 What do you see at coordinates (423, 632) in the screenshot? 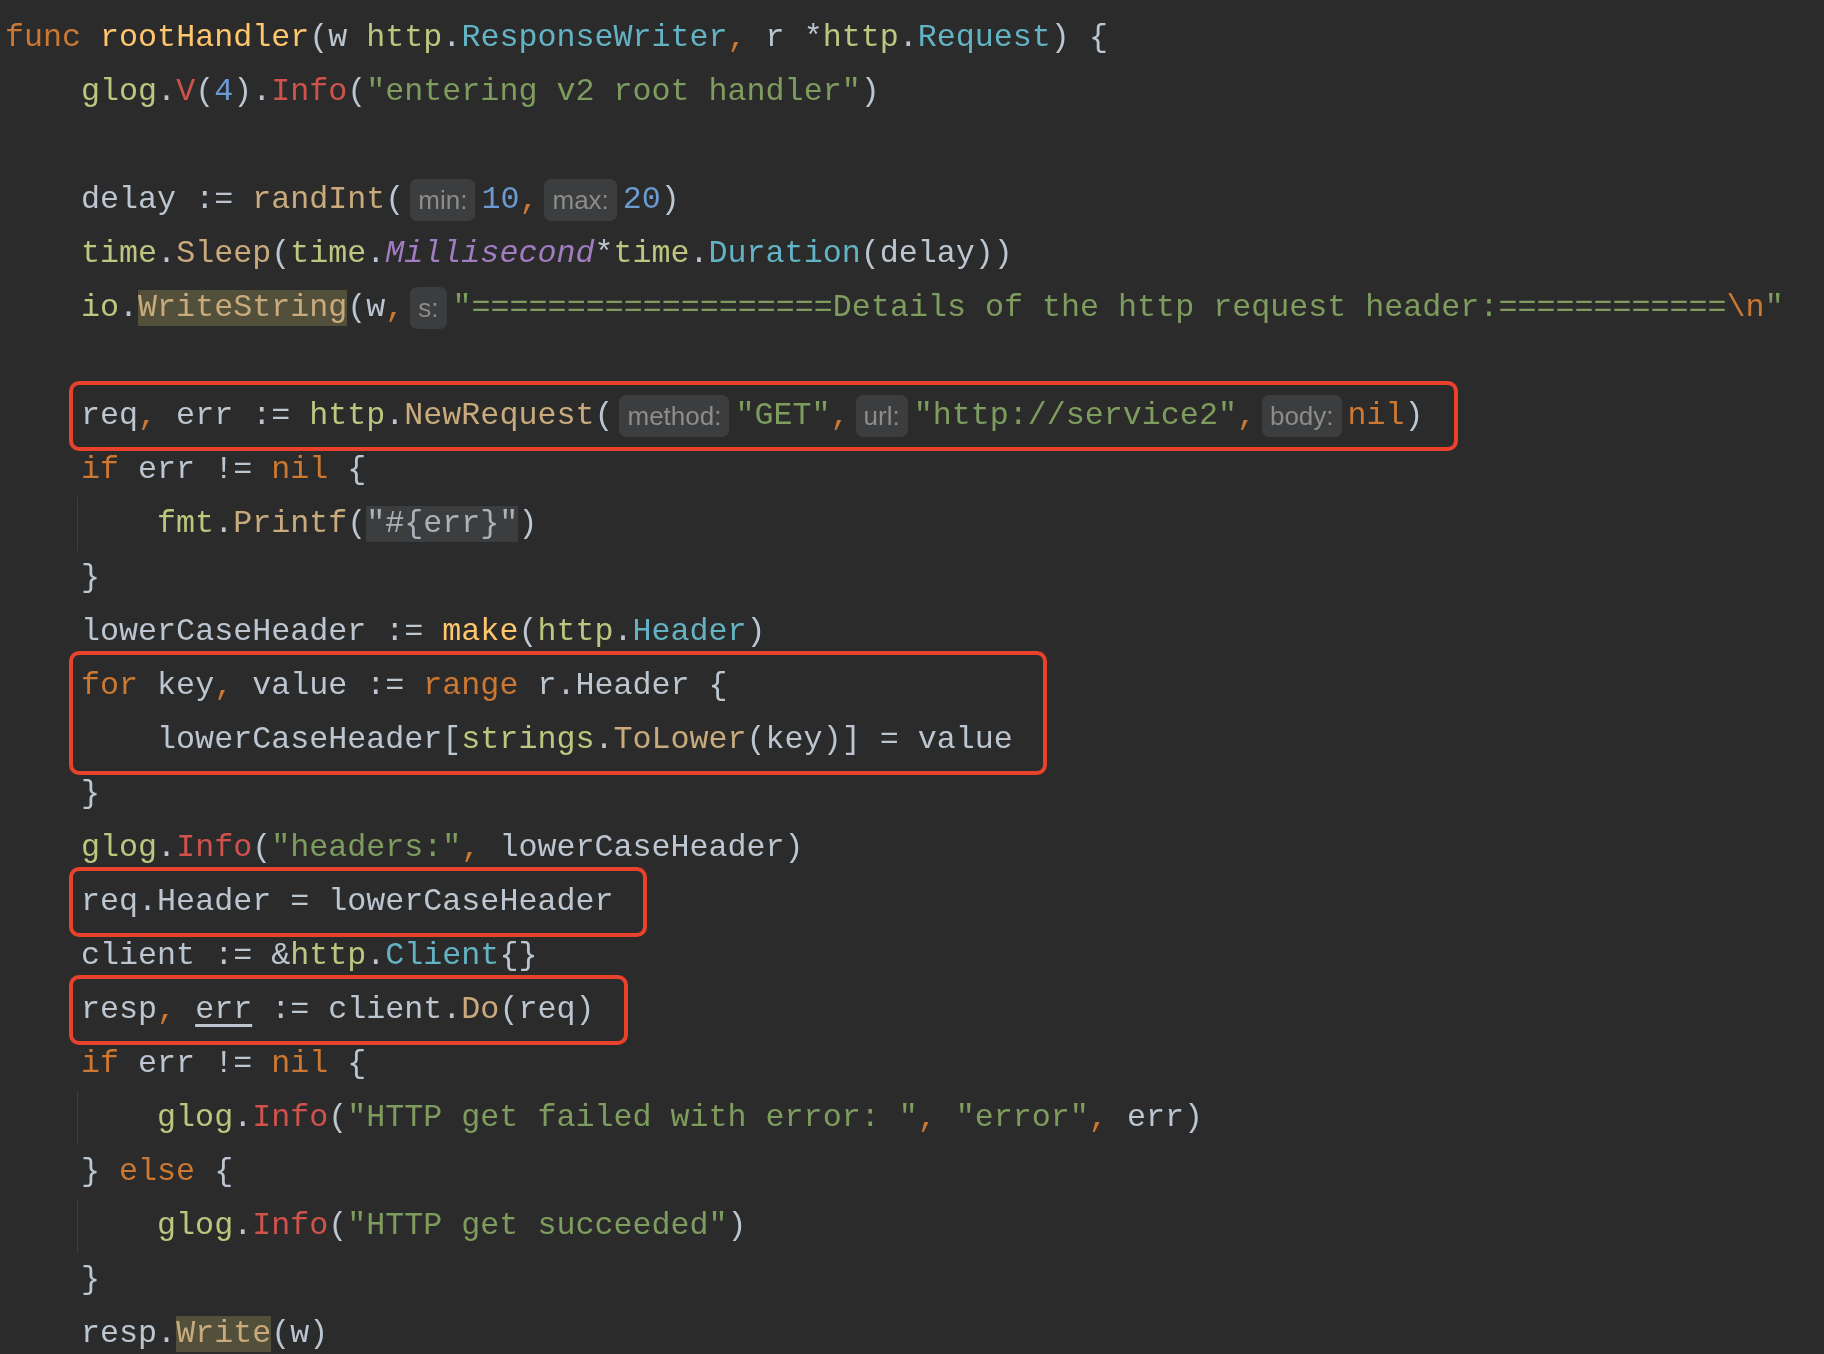
I see `code-text: lowerCaseHeader := make(http.Header)` at bounding box center [423, 632].